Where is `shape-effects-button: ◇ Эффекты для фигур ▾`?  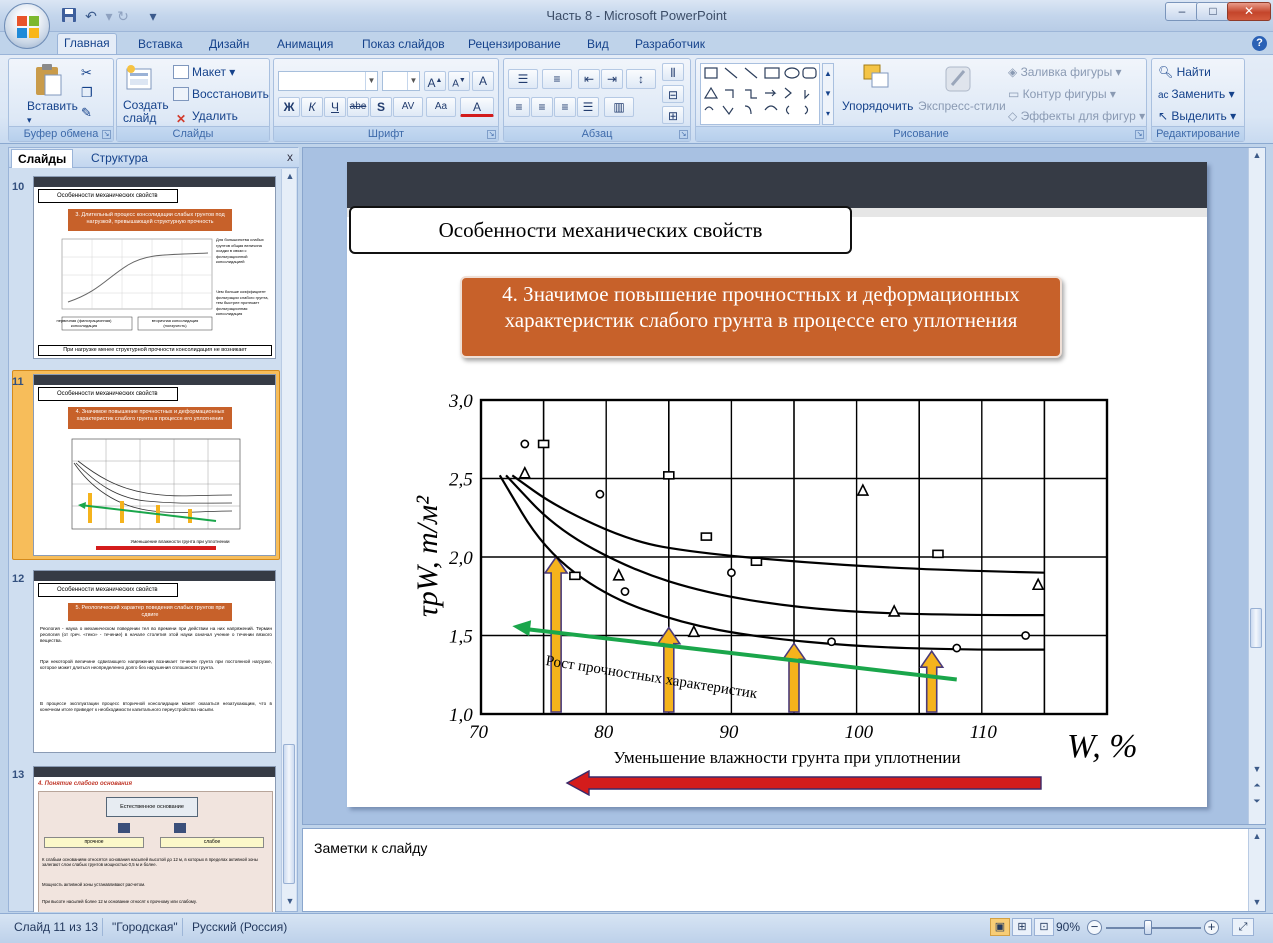 shape-effects-button: ◇ Эффекты для фигур ▾ is located at coordinates (1076, 116).